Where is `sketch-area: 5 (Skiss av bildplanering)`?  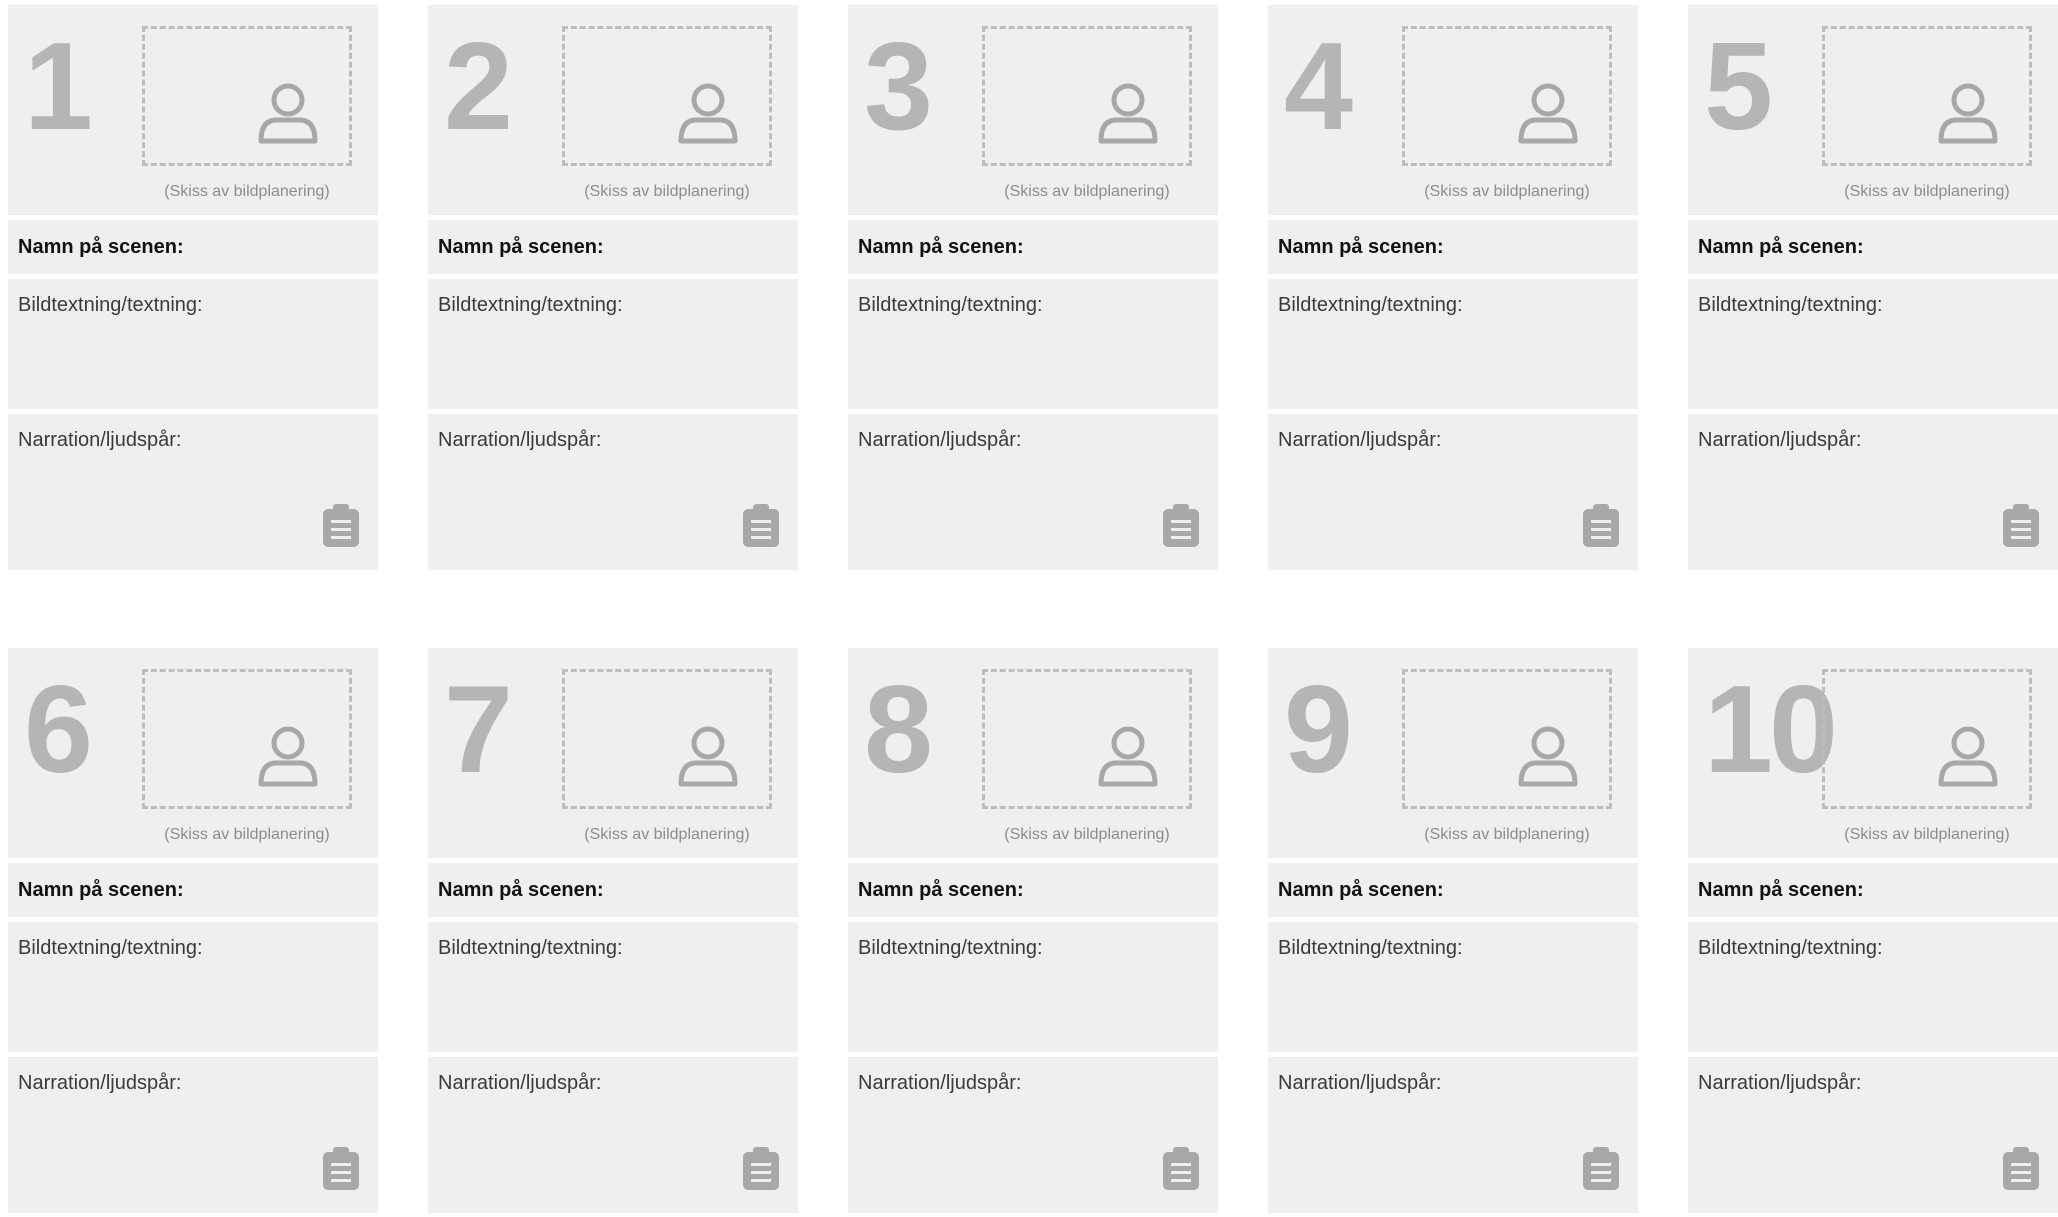 sketch-area: 5 (Skiss av bildplanering) is located at coordinates (1873, 110).